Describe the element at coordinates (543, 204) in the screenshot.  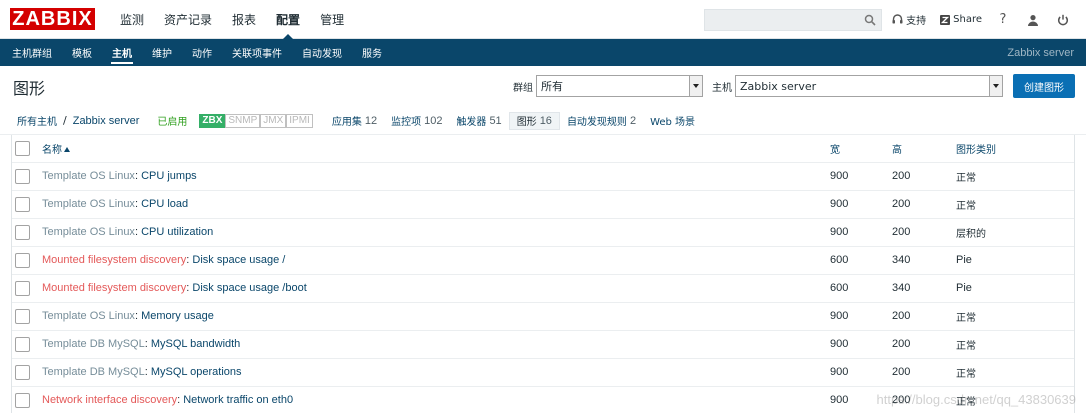
I see `table-row: Template OS Linux: CPU load 900 200 正常` at that location.